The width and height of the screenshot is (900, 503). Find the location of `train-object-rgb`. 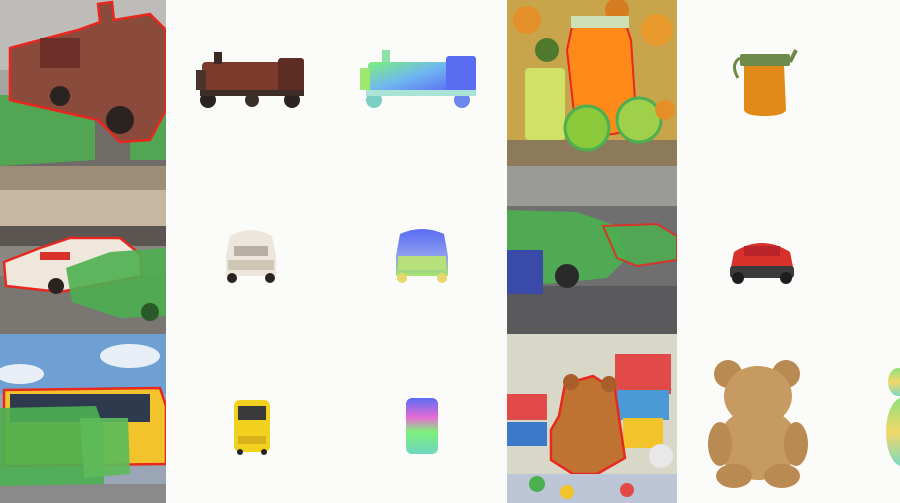

train-object-rgb is located at coordinates (252, 81).